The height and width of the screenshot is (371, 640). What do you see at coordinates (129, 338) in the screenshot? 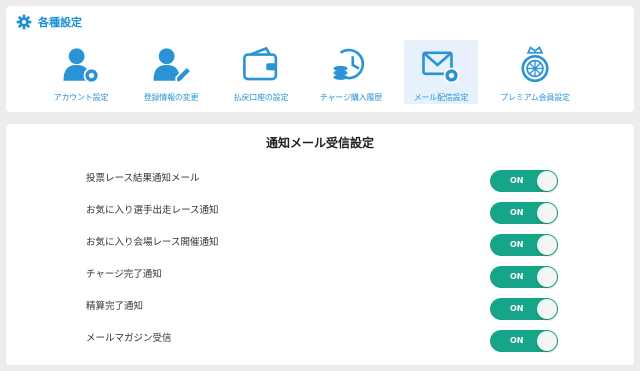
I see `setting-label: メールマガジン受信` at bounding box center [129, 338].